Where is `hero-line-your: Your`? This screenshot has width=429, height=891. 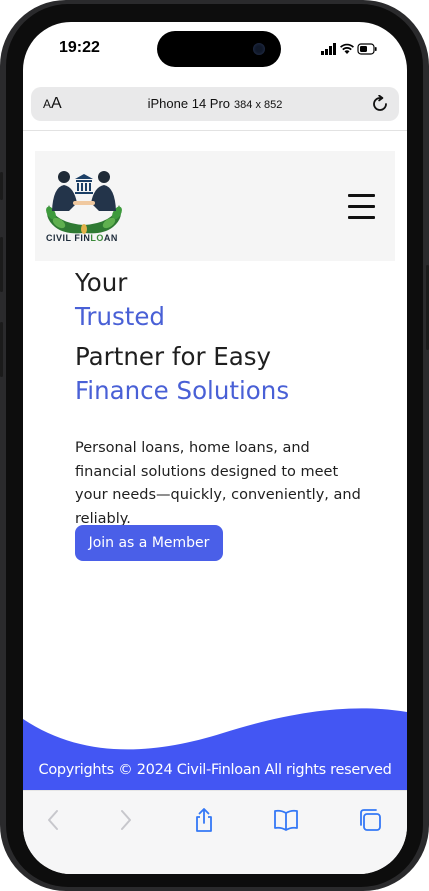 hero-line-your: Your is located at coordinates (101, 282).